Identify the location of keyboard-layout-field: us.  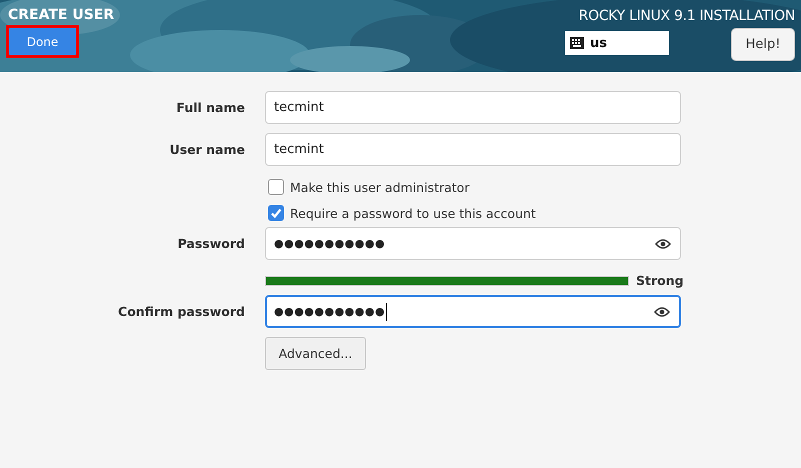
(617, 43).